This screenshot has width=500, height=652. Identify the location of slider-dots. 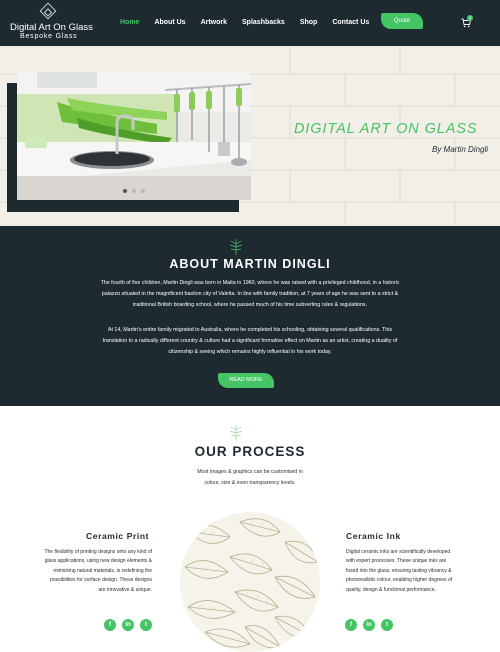
(134, 191).